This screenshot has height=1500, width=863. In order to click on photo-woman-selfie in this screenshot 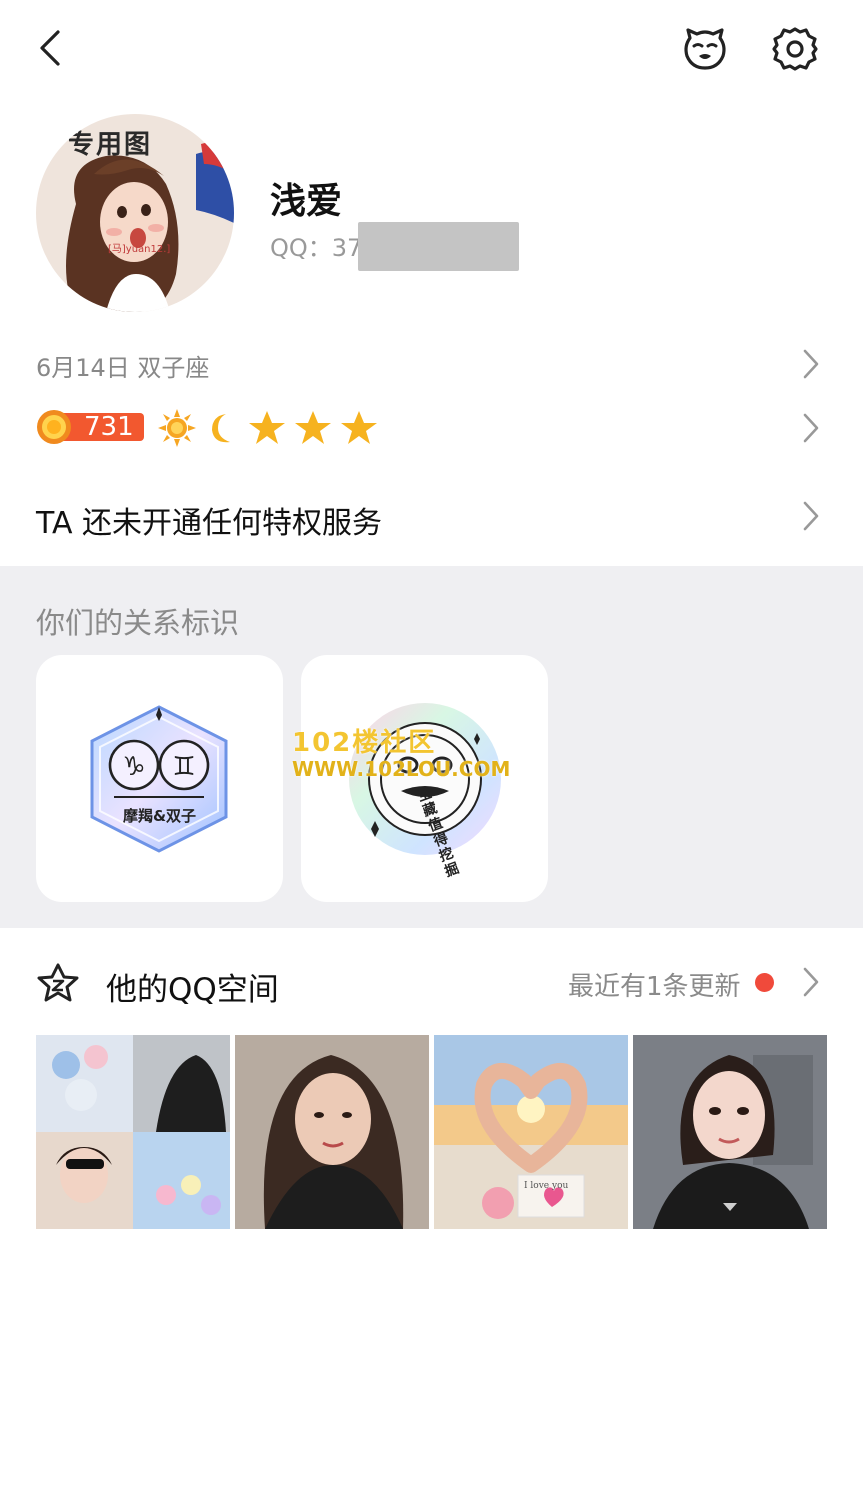, I will do `click(332, 1132)`.